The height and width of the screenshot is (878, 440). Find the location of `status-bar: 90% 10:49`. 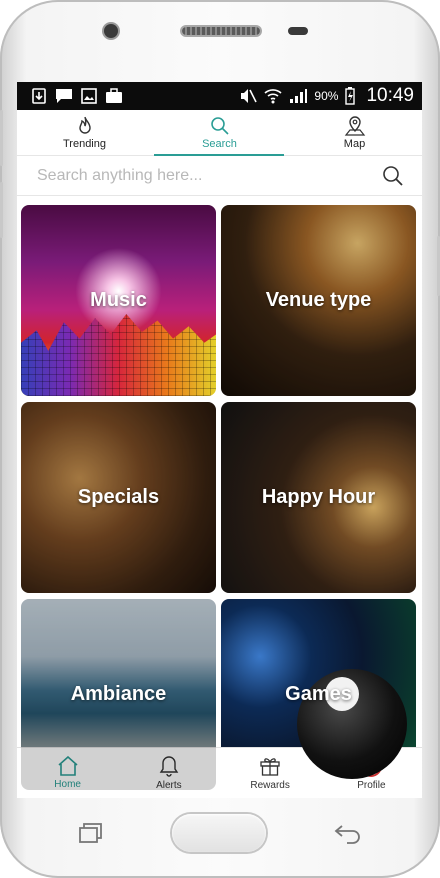

status-bar: 90% 10:49 is located at coordinates (219, 96).